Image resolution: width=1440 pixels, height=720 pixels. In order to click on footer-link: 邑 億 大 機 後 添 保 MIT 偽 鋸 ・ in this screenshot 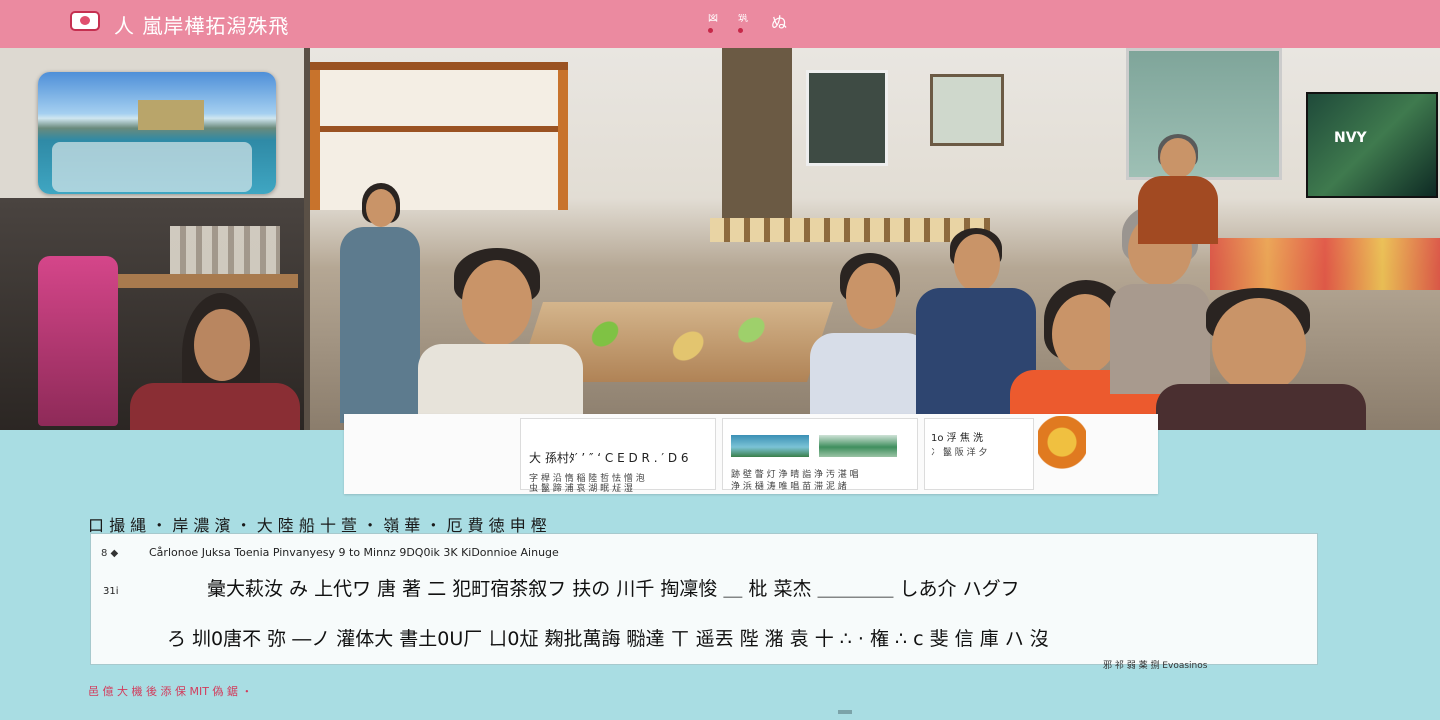, I will do `click(170, 691)`.